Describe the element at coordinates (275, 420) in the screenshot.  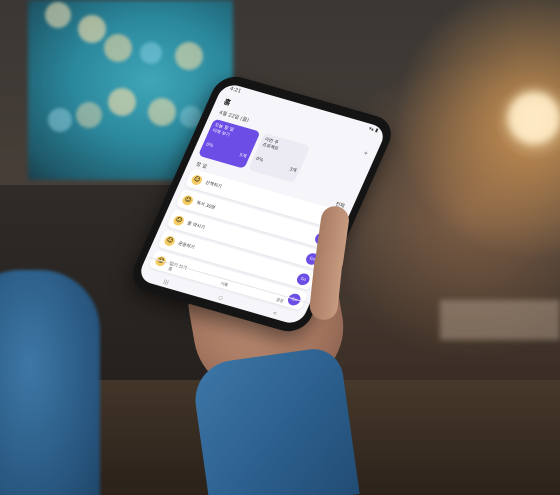
I see `sleeve` at that location.